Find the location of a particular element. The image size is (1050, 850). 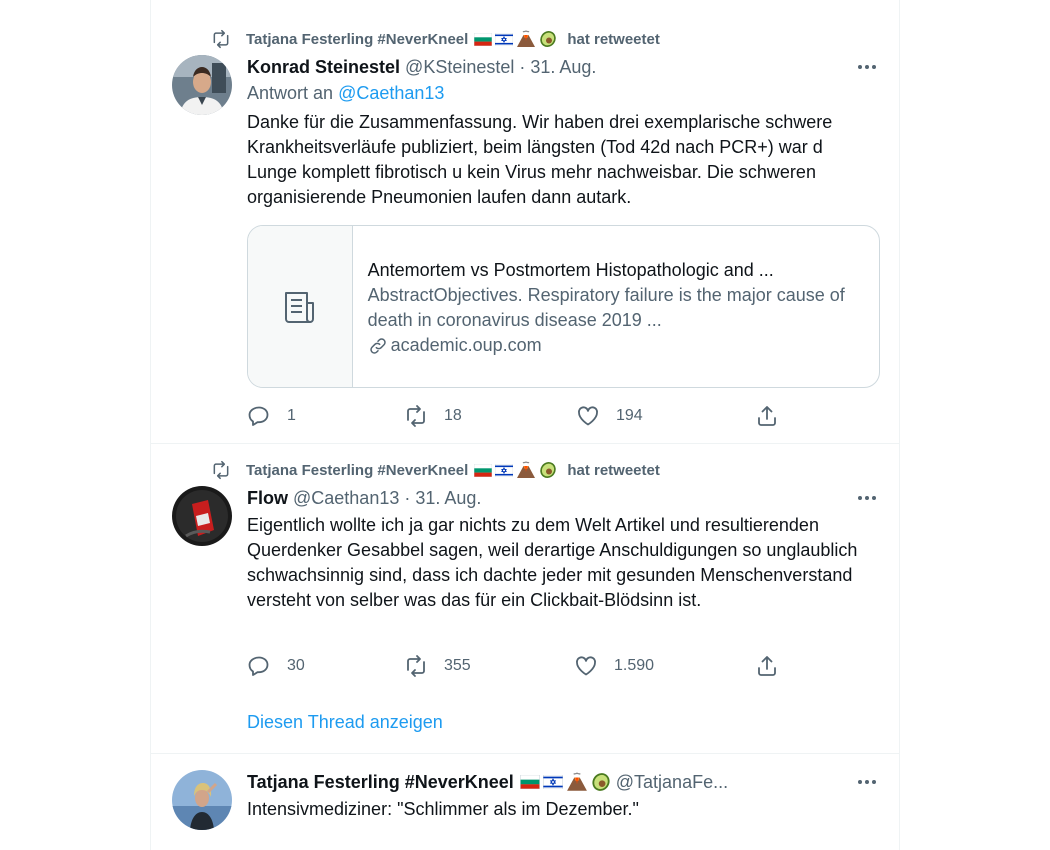

reply-button: 1 is located at coordinates (271, 416).